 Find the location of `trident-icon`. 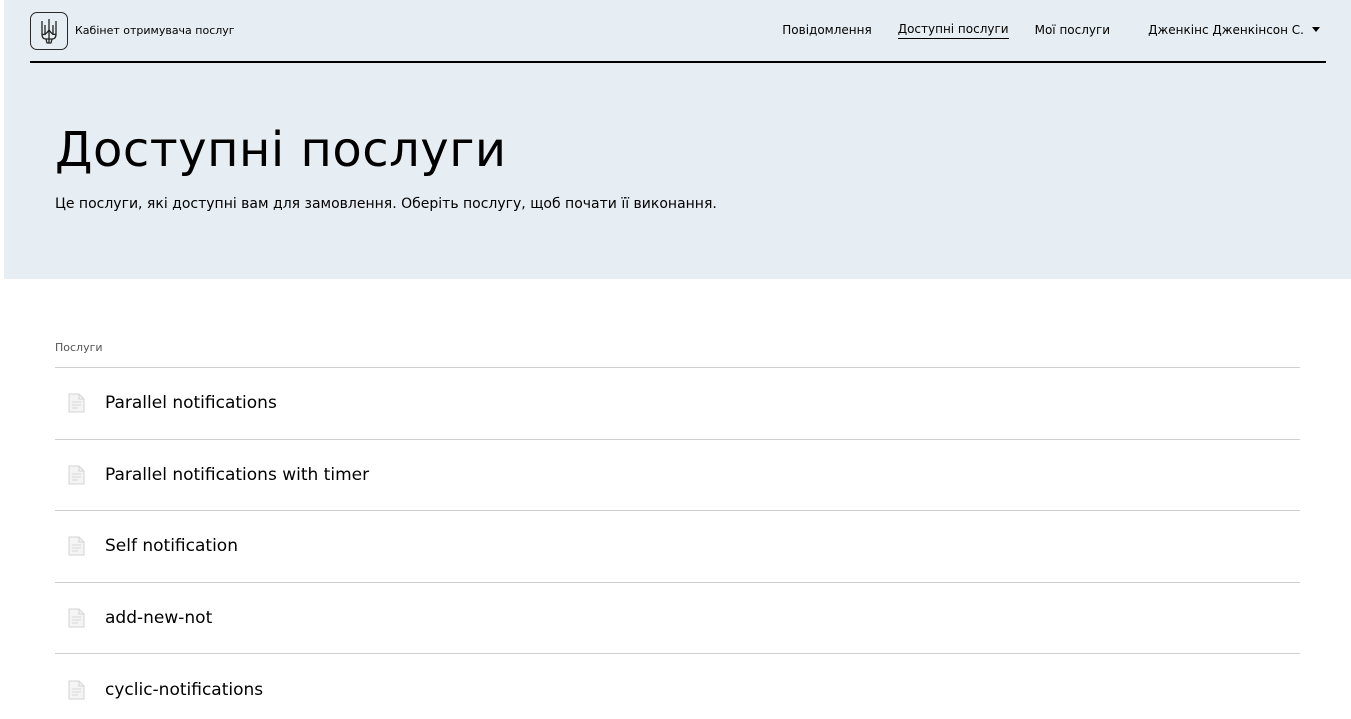

trident-icon is located at coordinates (49, 31).